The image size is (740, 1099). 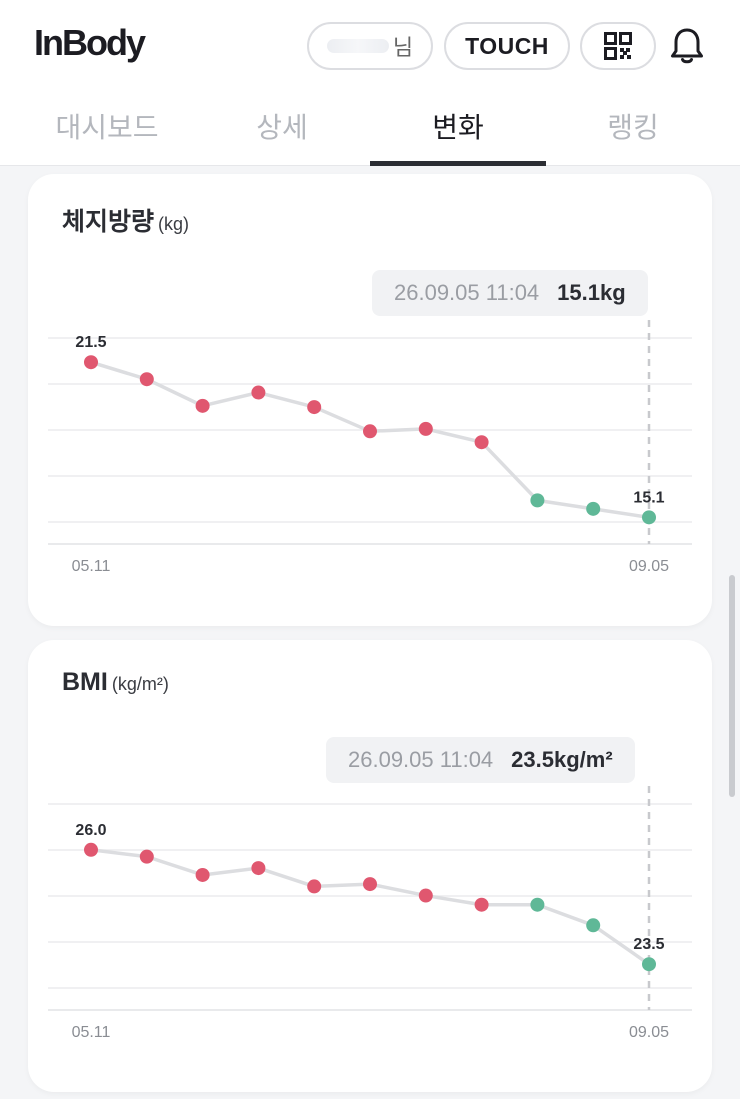 What do you see at coordinates (507, 46) in the screenshot?
I see `touch-button: TOUCH` at bounding box center [507, 46].